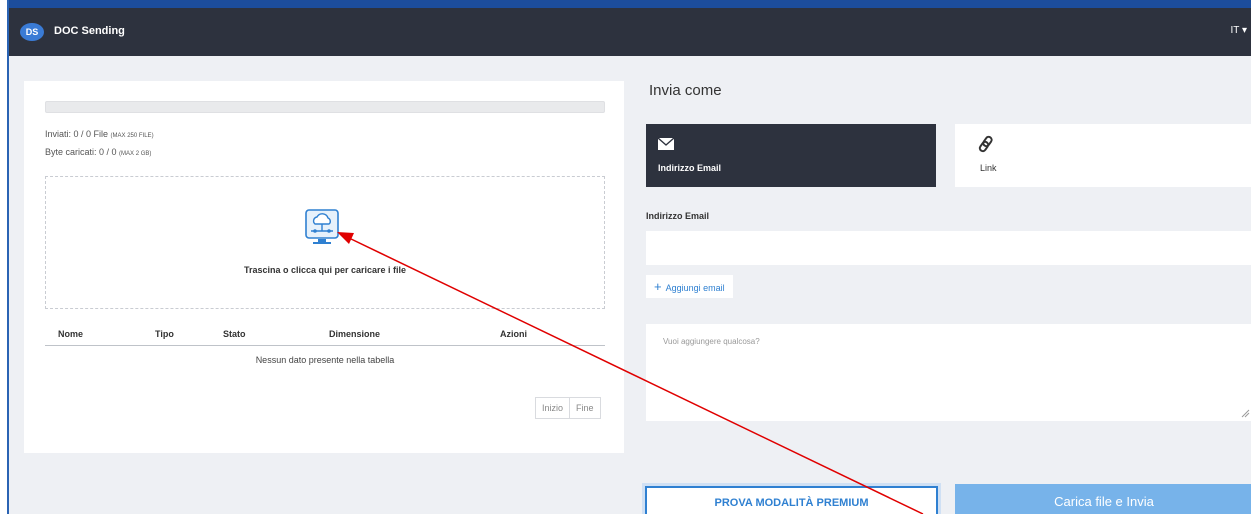 Image resolution: width=1251 pixels, height=514 pixels. What do you see at coordinates (325, 360) in the screenshot?
I see `table-empty-message: Nessun dato presente nella tabella` at bounding box center [325, 360].